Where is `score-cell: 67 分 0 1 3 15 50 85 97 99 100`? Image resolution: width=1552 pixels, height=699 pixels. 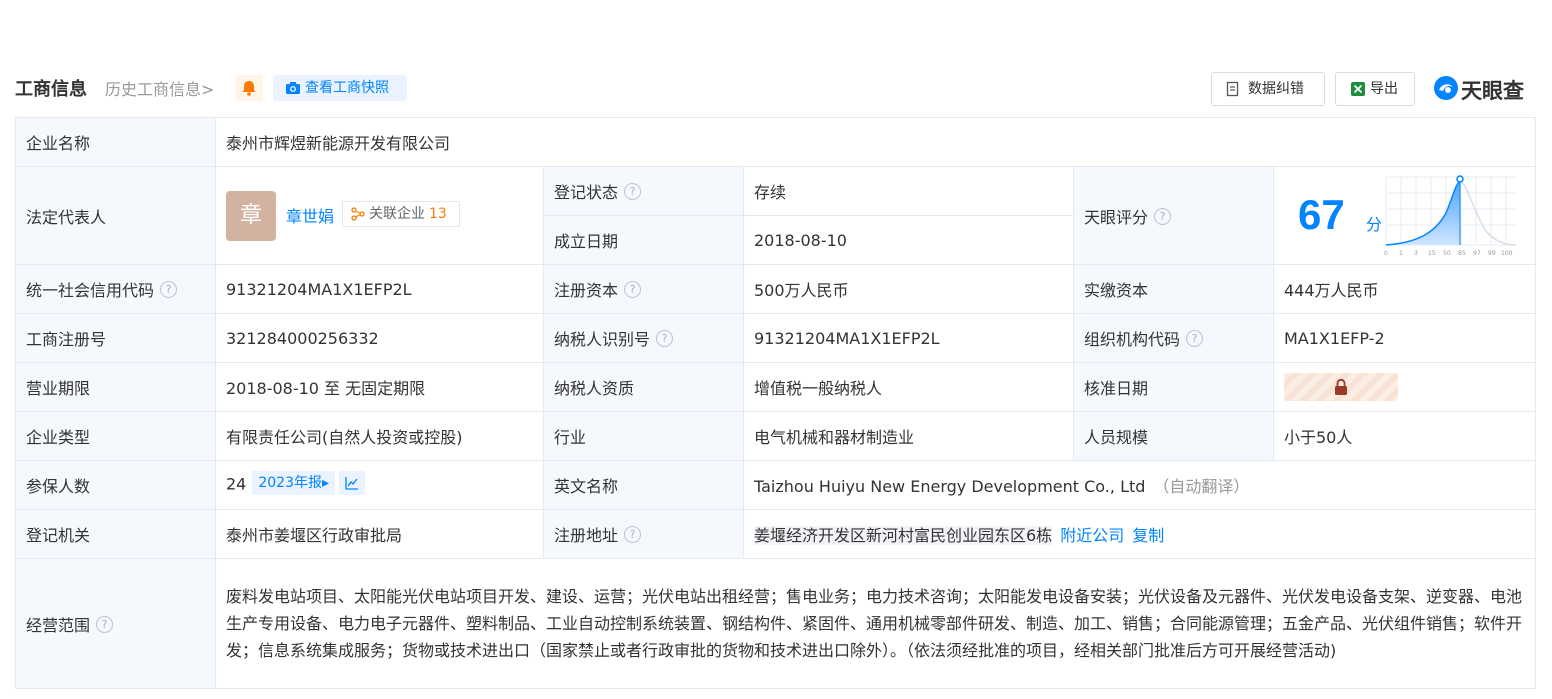
score-cell: 67 分 0 1 3 15 50 85 97 99 100 is located at coordinates (1404, 215).